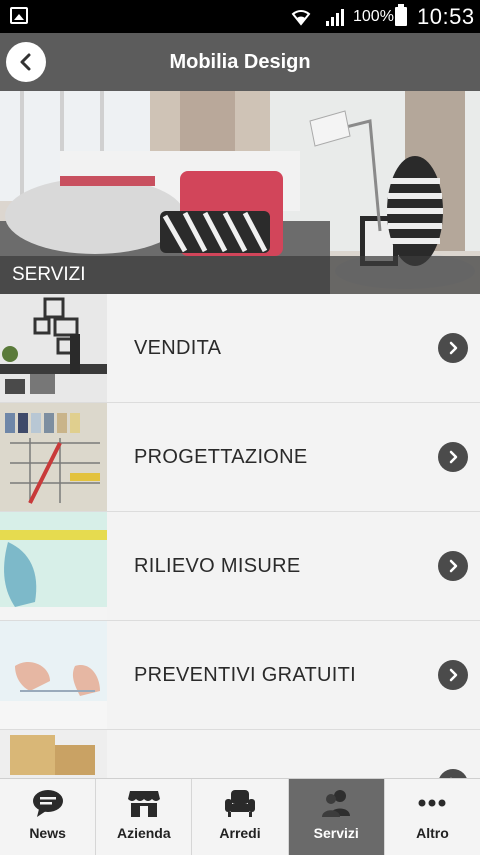 The width and height of the screenshot is (480, 855). Describe the element at coordinates (432, 803) in the screenshot. I see `more-dots-icon` at that location.